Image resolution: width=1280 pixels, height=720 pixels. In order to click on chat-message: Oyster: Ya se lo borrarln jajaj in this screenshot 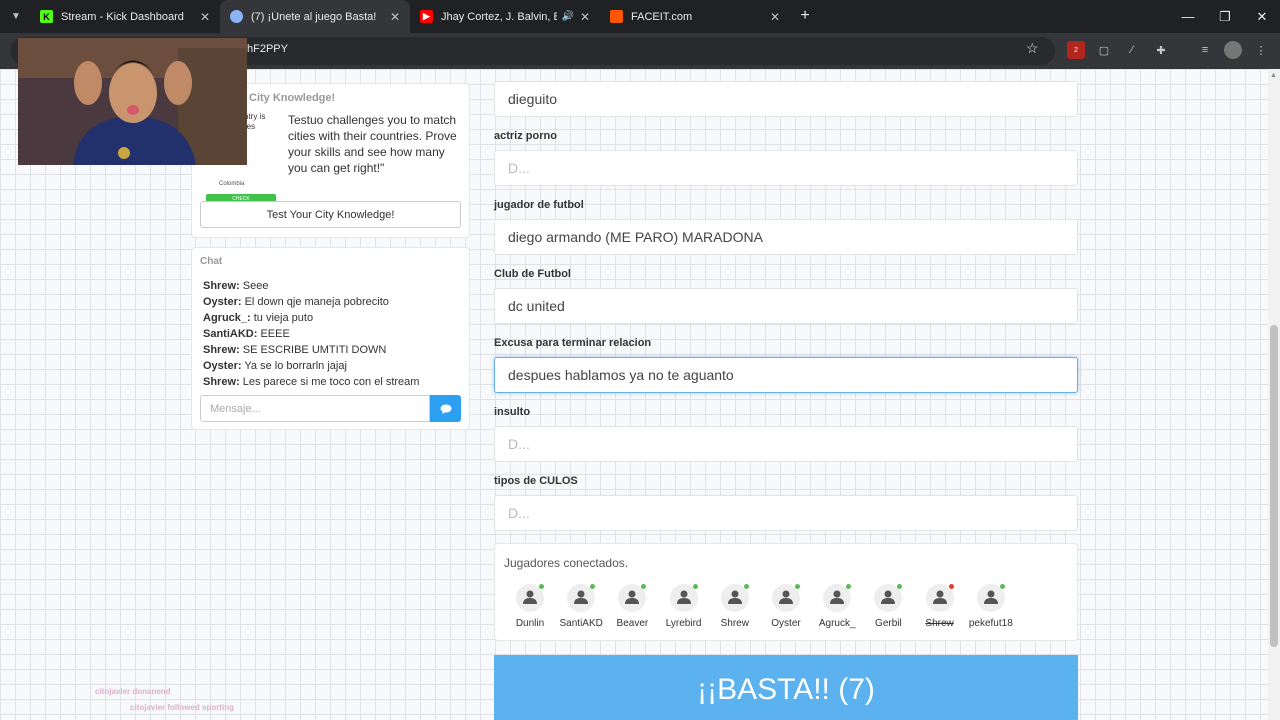, I will do `click(334, 366)`.